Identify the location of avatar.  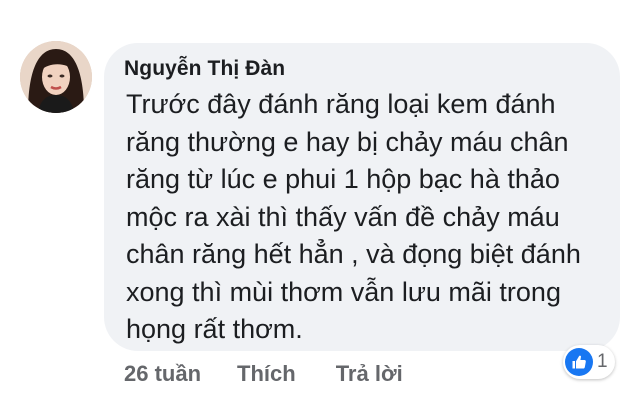
(56, 77).